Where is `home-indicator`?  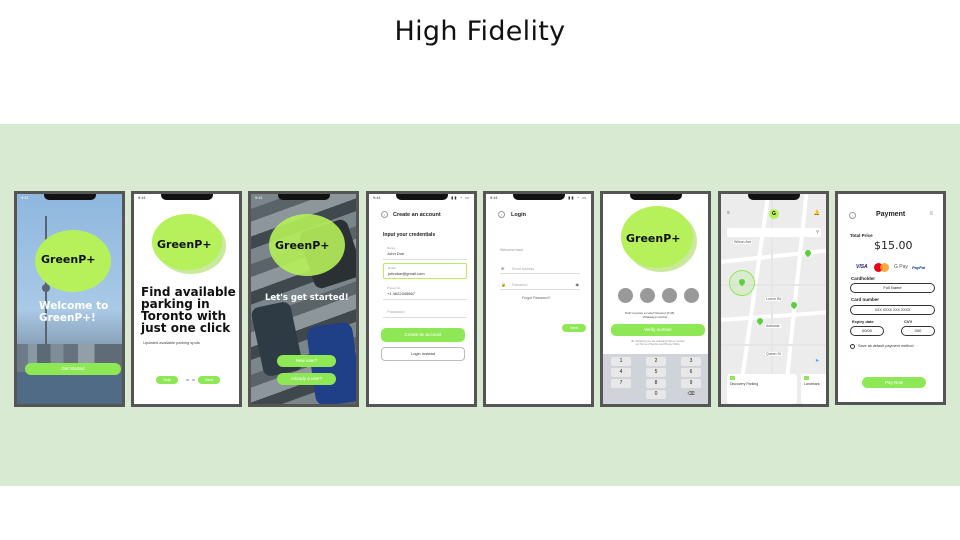 home-indicator is located at coordinates (656, 406).